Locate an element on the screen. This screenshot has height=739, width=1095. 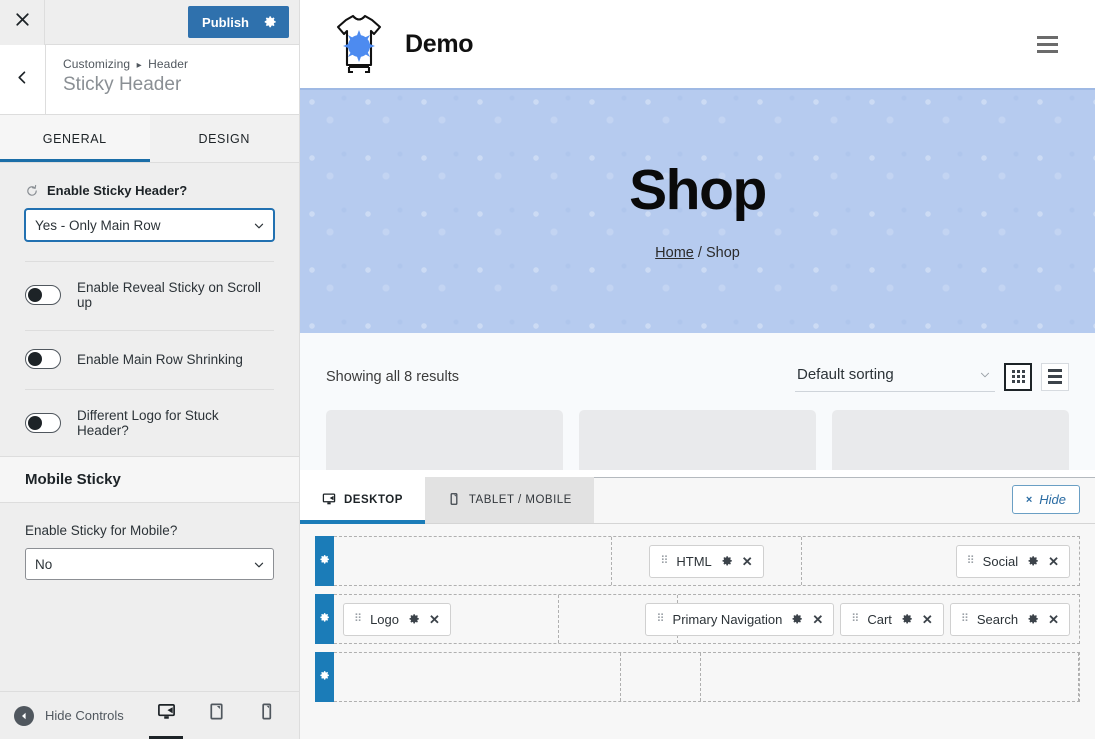
different-logo-toggle is located at coordinates (43, 423).